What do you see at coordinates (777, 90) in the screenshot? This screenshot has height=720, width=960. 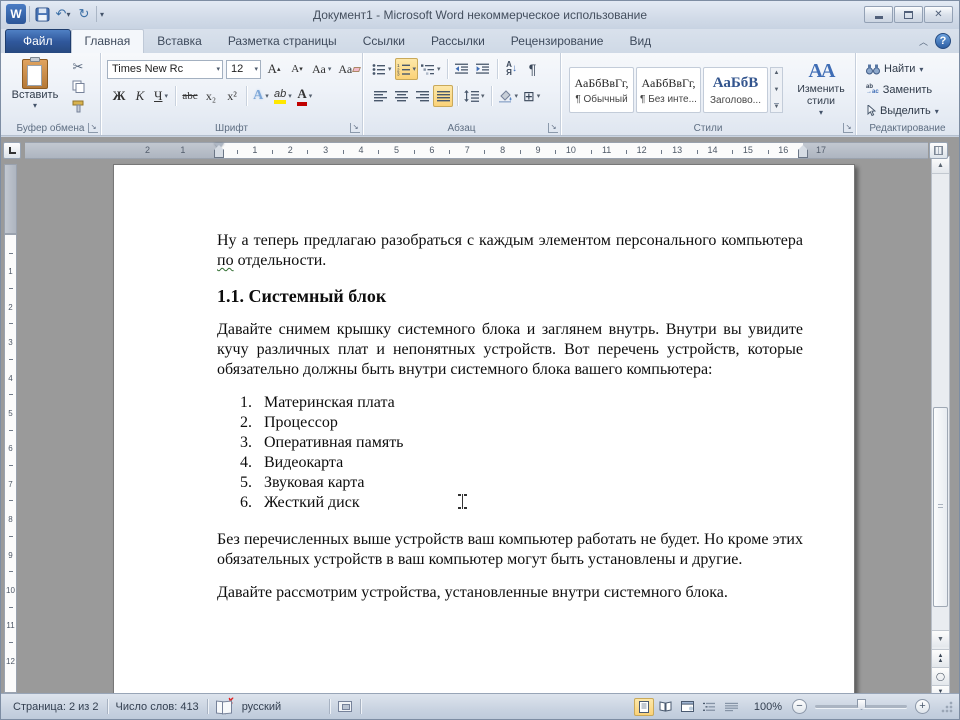 I see `scroll-down-icon: ▼` at bounding box center [777, 90].